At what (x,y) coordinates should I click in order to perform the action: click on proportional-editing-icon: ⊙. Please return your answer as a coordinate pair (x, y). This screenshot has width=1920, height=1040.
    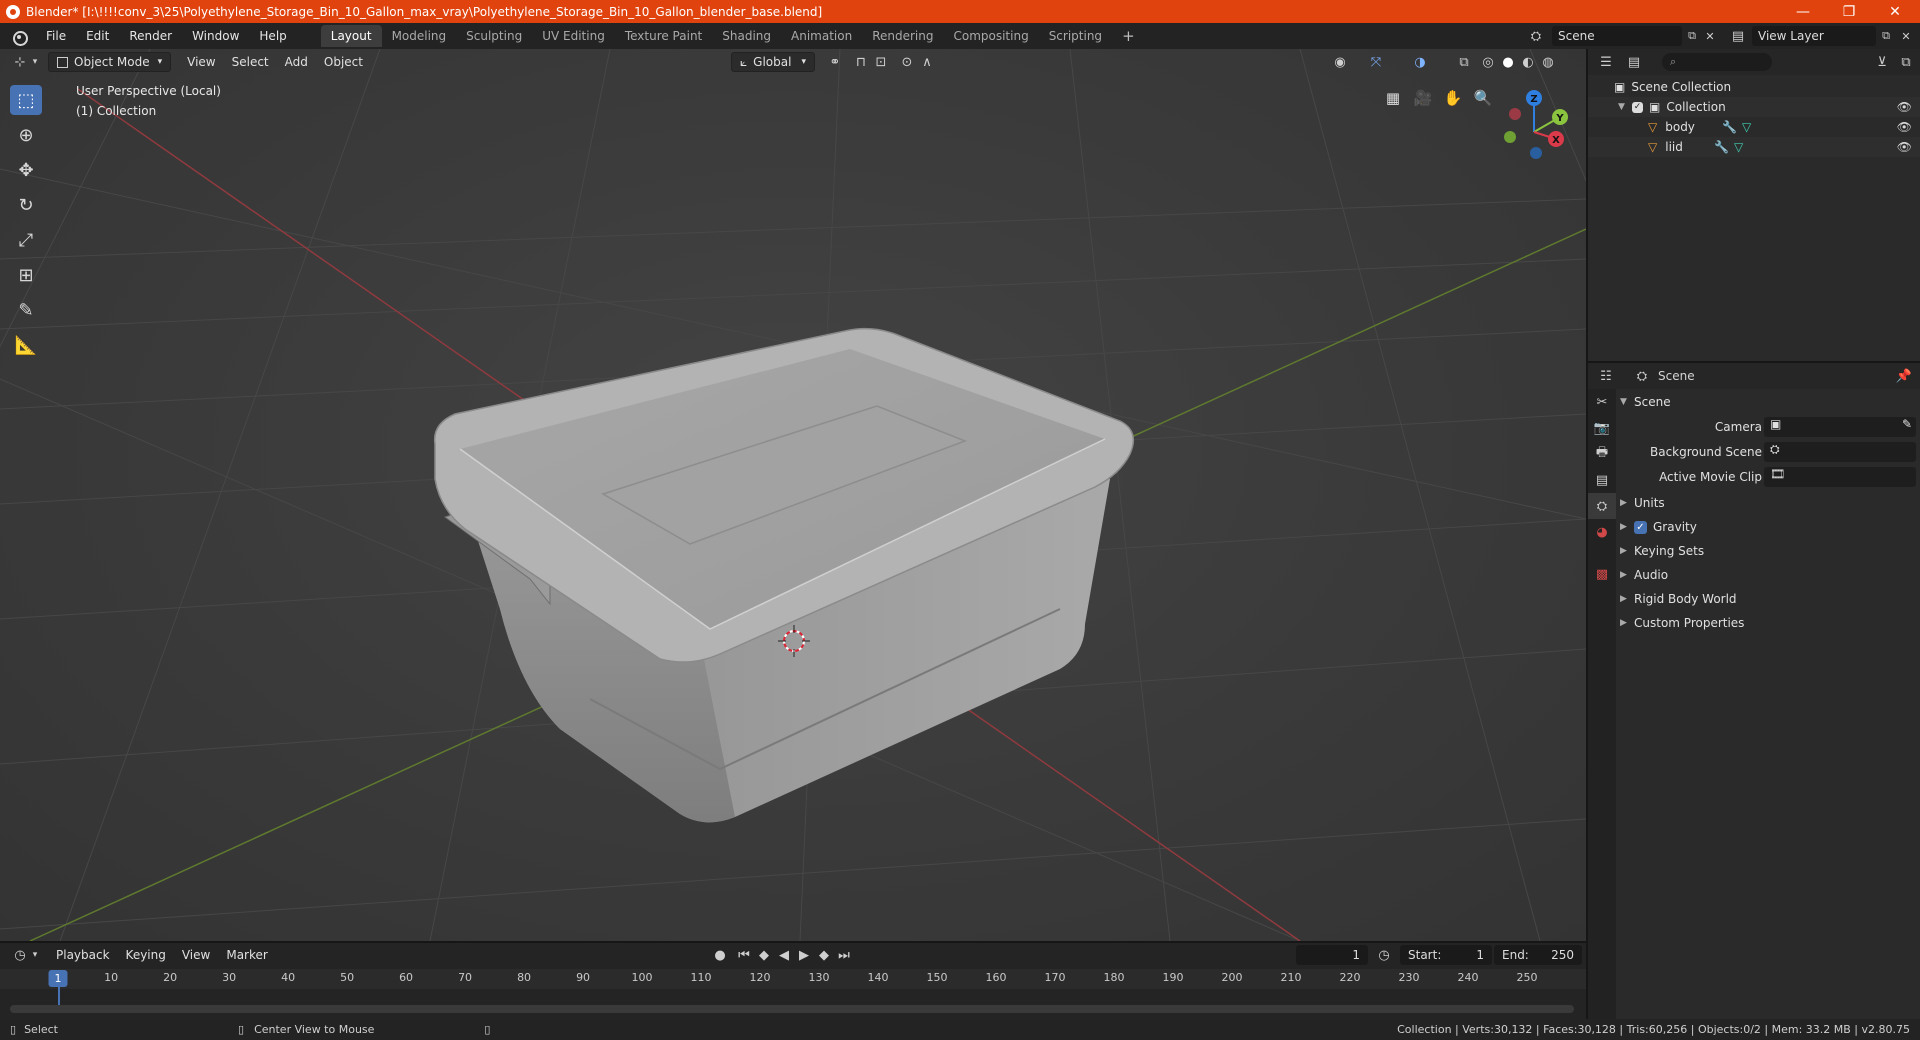
    Looking at the image, I should click on (907, 62).